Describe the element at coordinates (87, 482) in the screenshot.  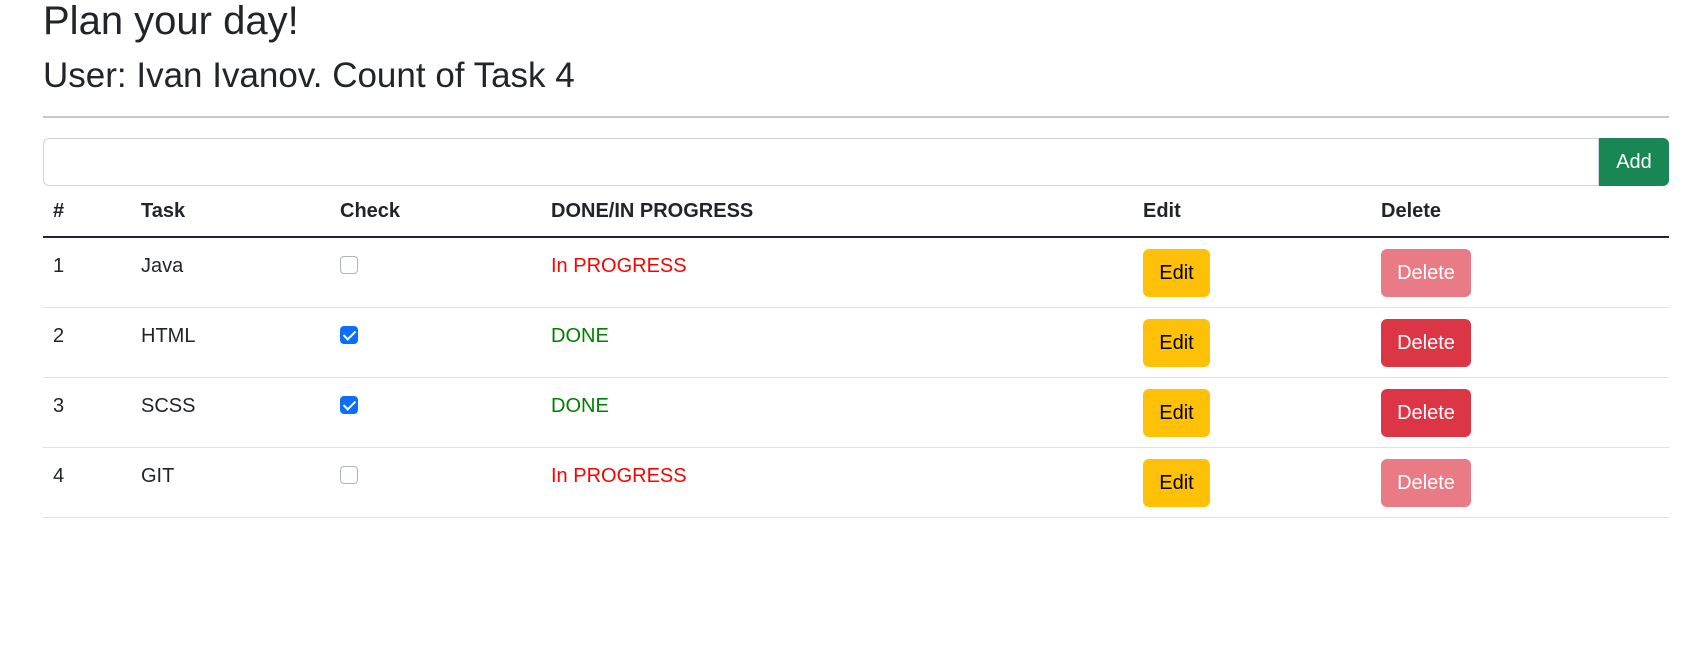
I see `task-number-cell: 4` at that location.